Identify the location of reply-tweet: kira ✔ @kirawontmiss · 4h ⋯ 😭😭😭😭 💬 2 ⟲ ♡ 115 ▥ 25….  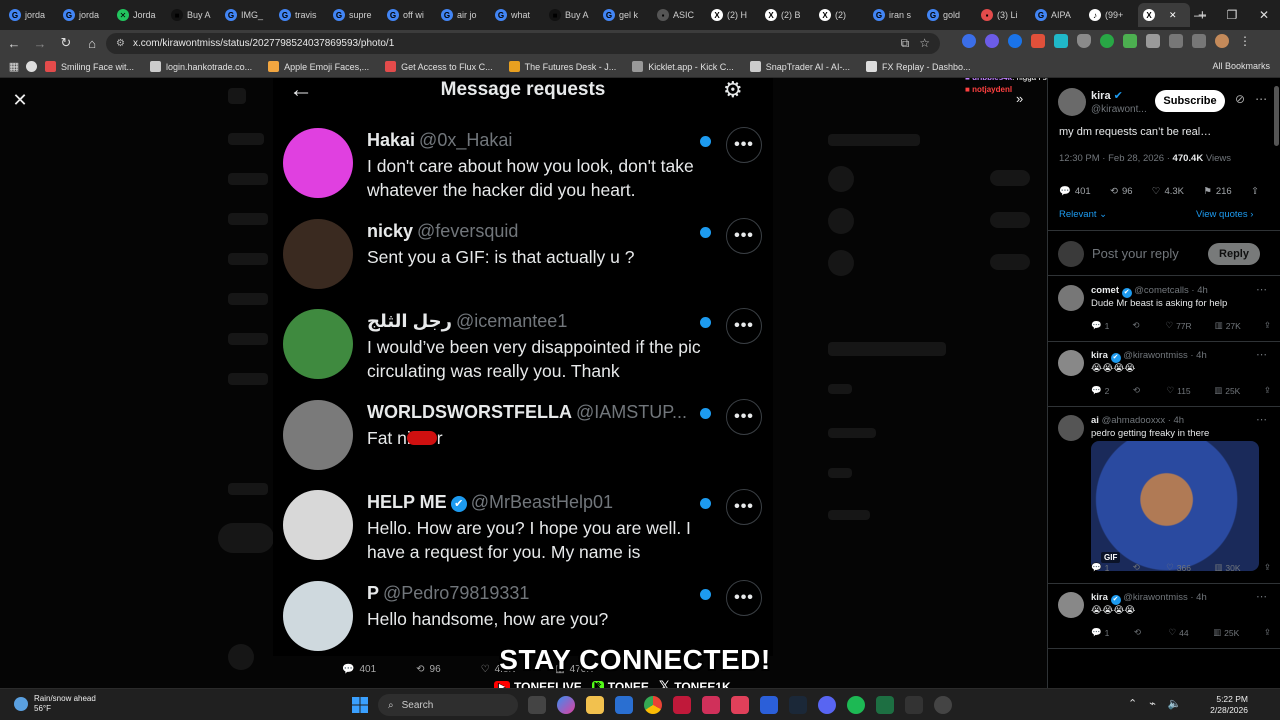
(1164, 374).